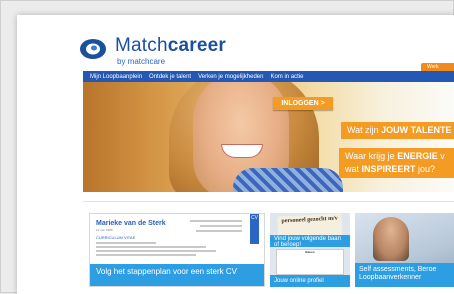 The width and height of the screenshot is (454, 294). Describe the element at coordinates (230, 77) in the screenshot. I see `nav-item-verken-mogelijkheden: Verken je mogelijkheden` at that location.